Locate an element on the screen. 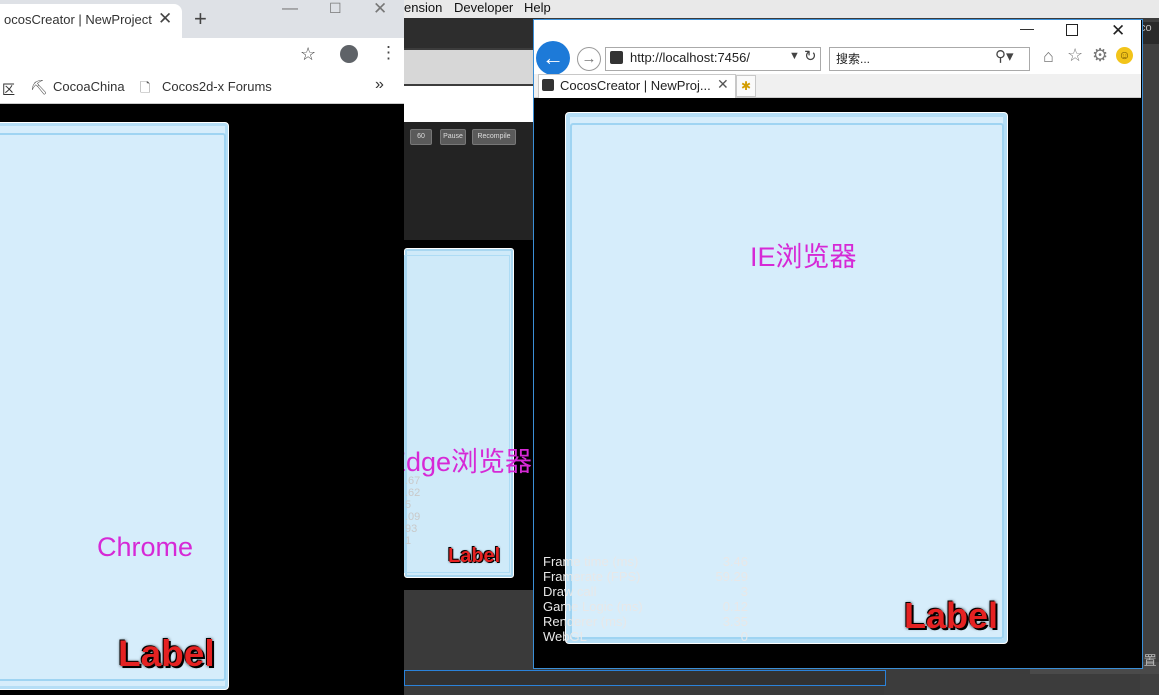 Image resolution: width=1159 pixels, height=695 pixels. stat-value: 59.29 is located at coordinates (731, 576).